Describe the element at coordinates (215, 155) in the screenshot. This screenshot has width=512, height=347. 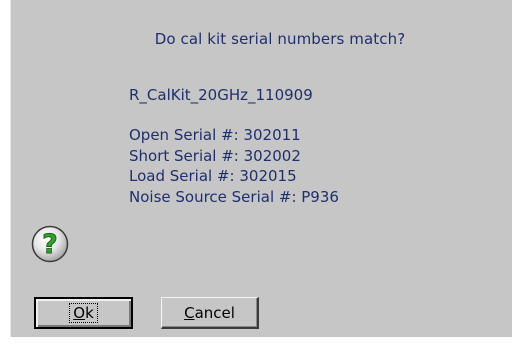
I see `short-serial: Short Serial #: 302002` at that location.